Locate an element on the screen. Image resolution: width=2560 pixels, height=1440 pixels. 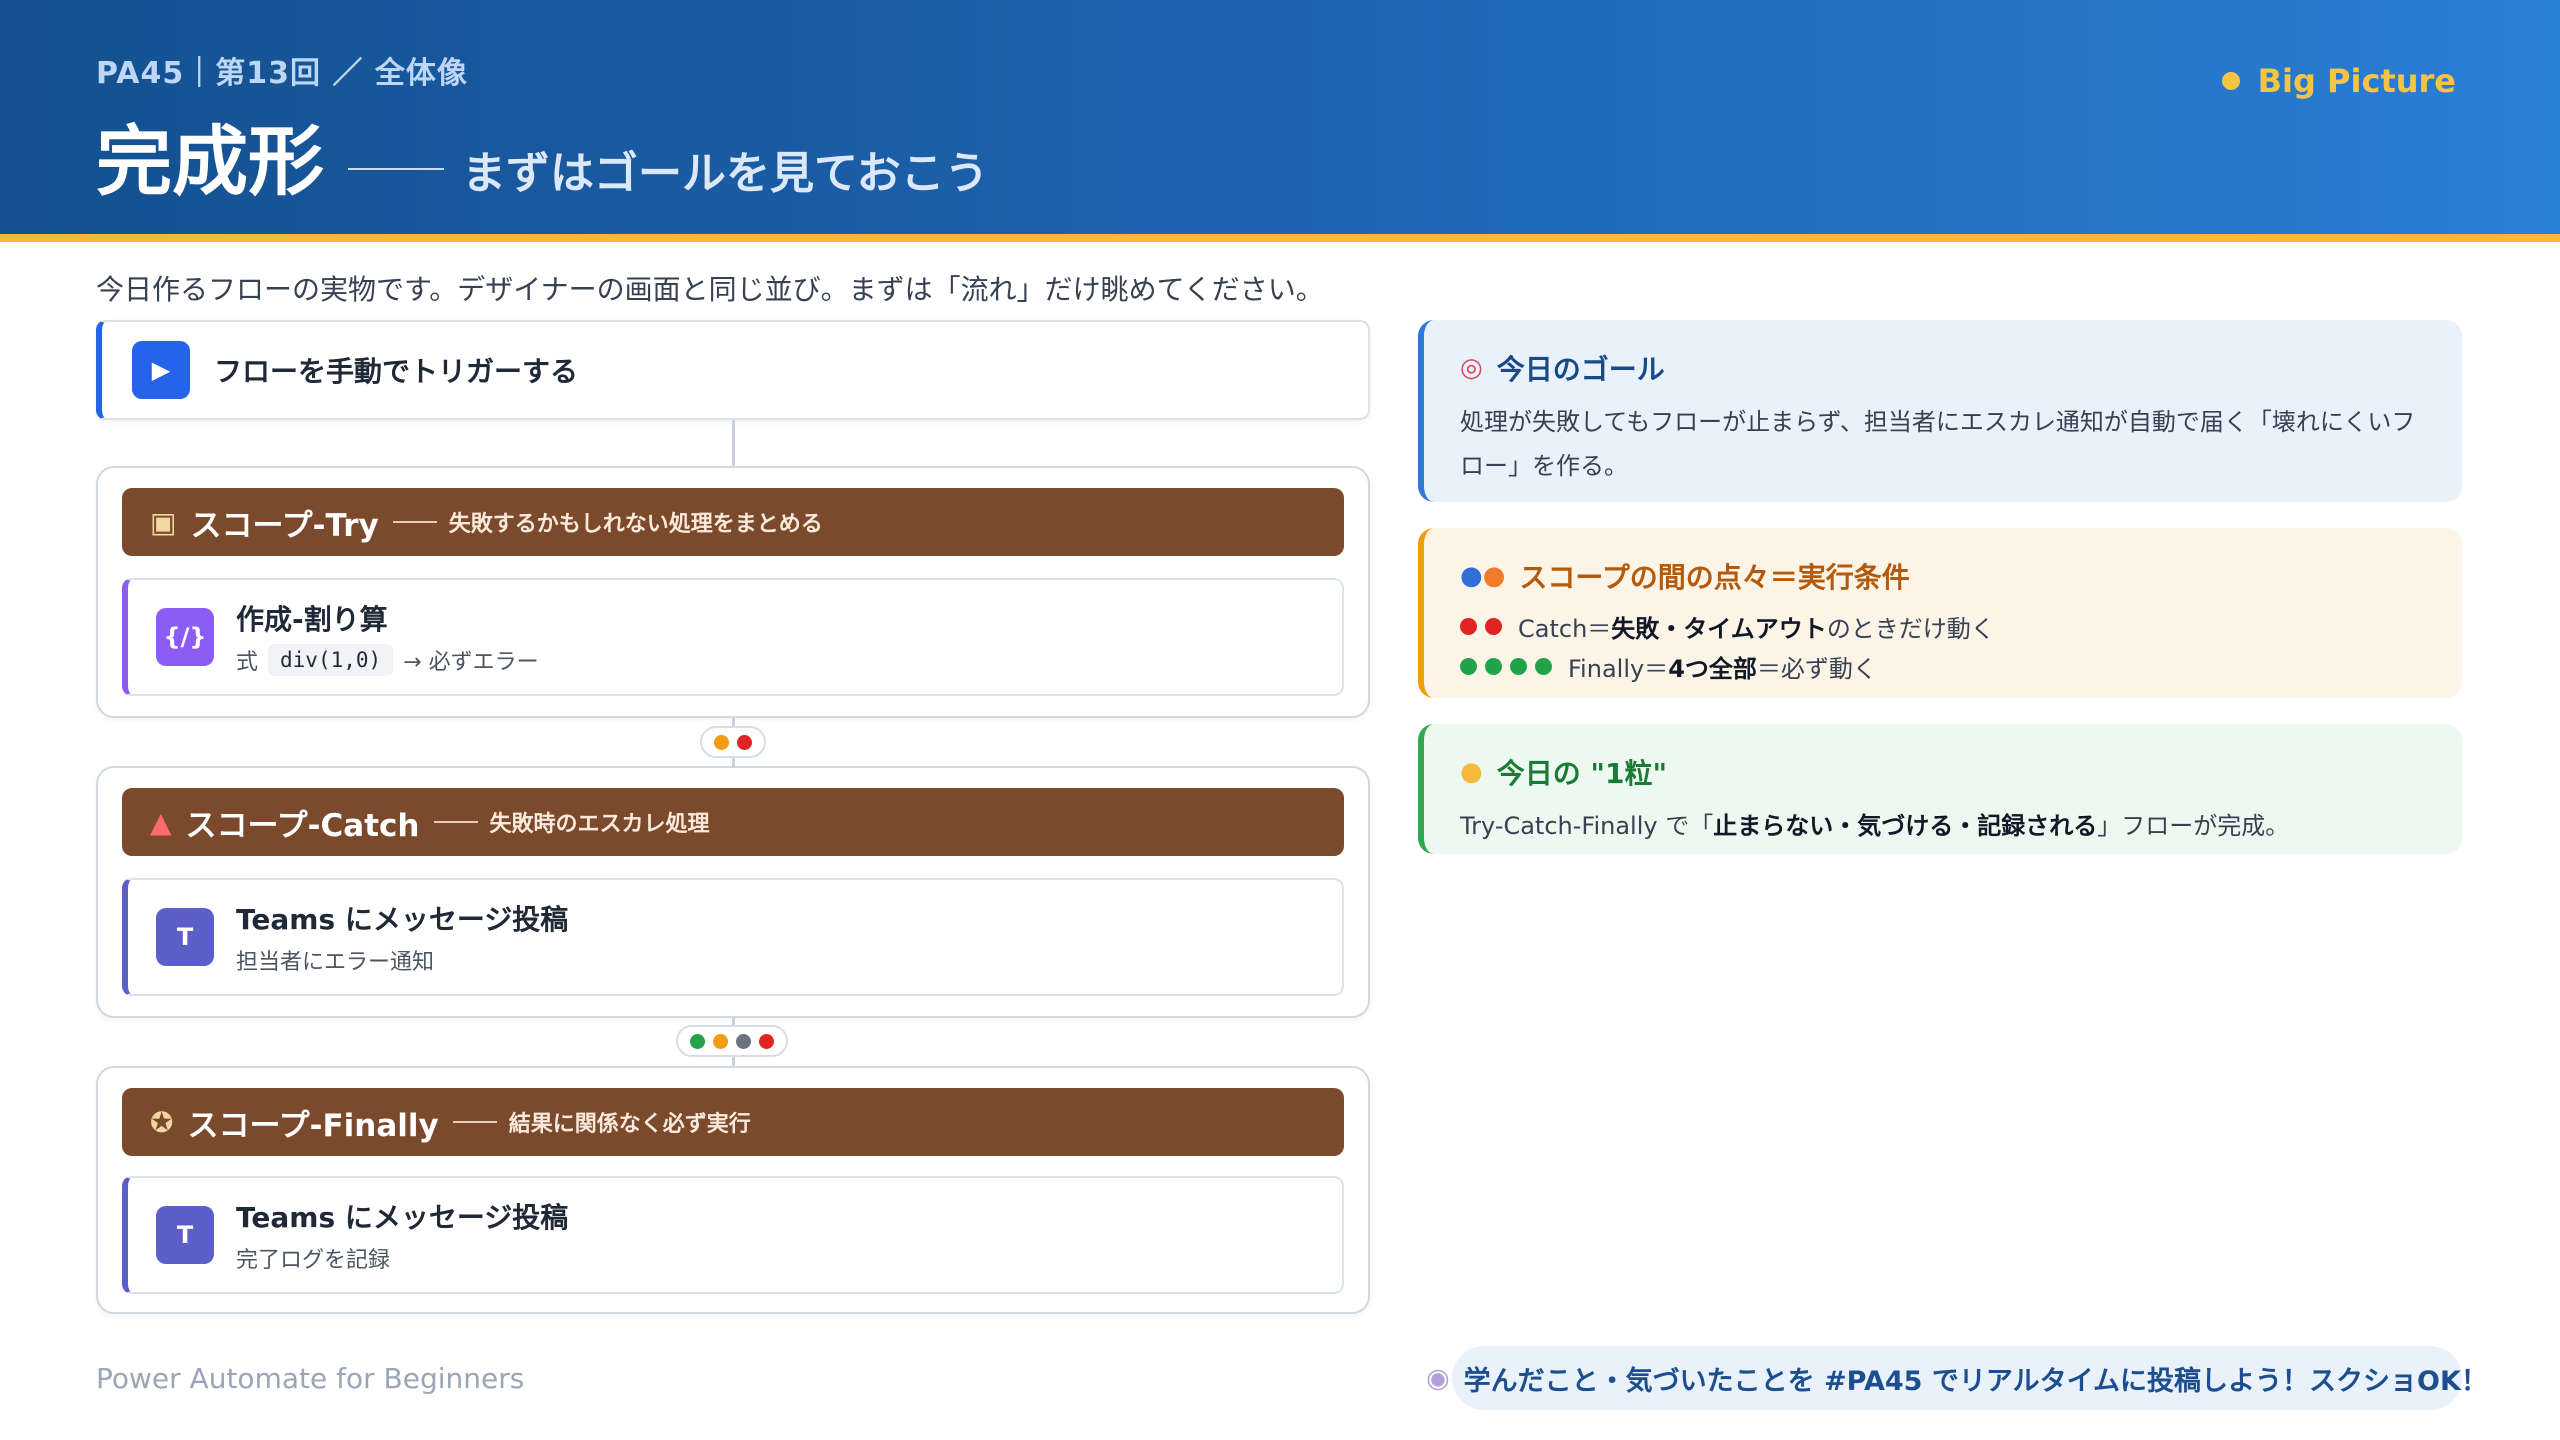
scope-catch-desc: 失敗時のエスカレ処理 is located at coordinates (599, 824).